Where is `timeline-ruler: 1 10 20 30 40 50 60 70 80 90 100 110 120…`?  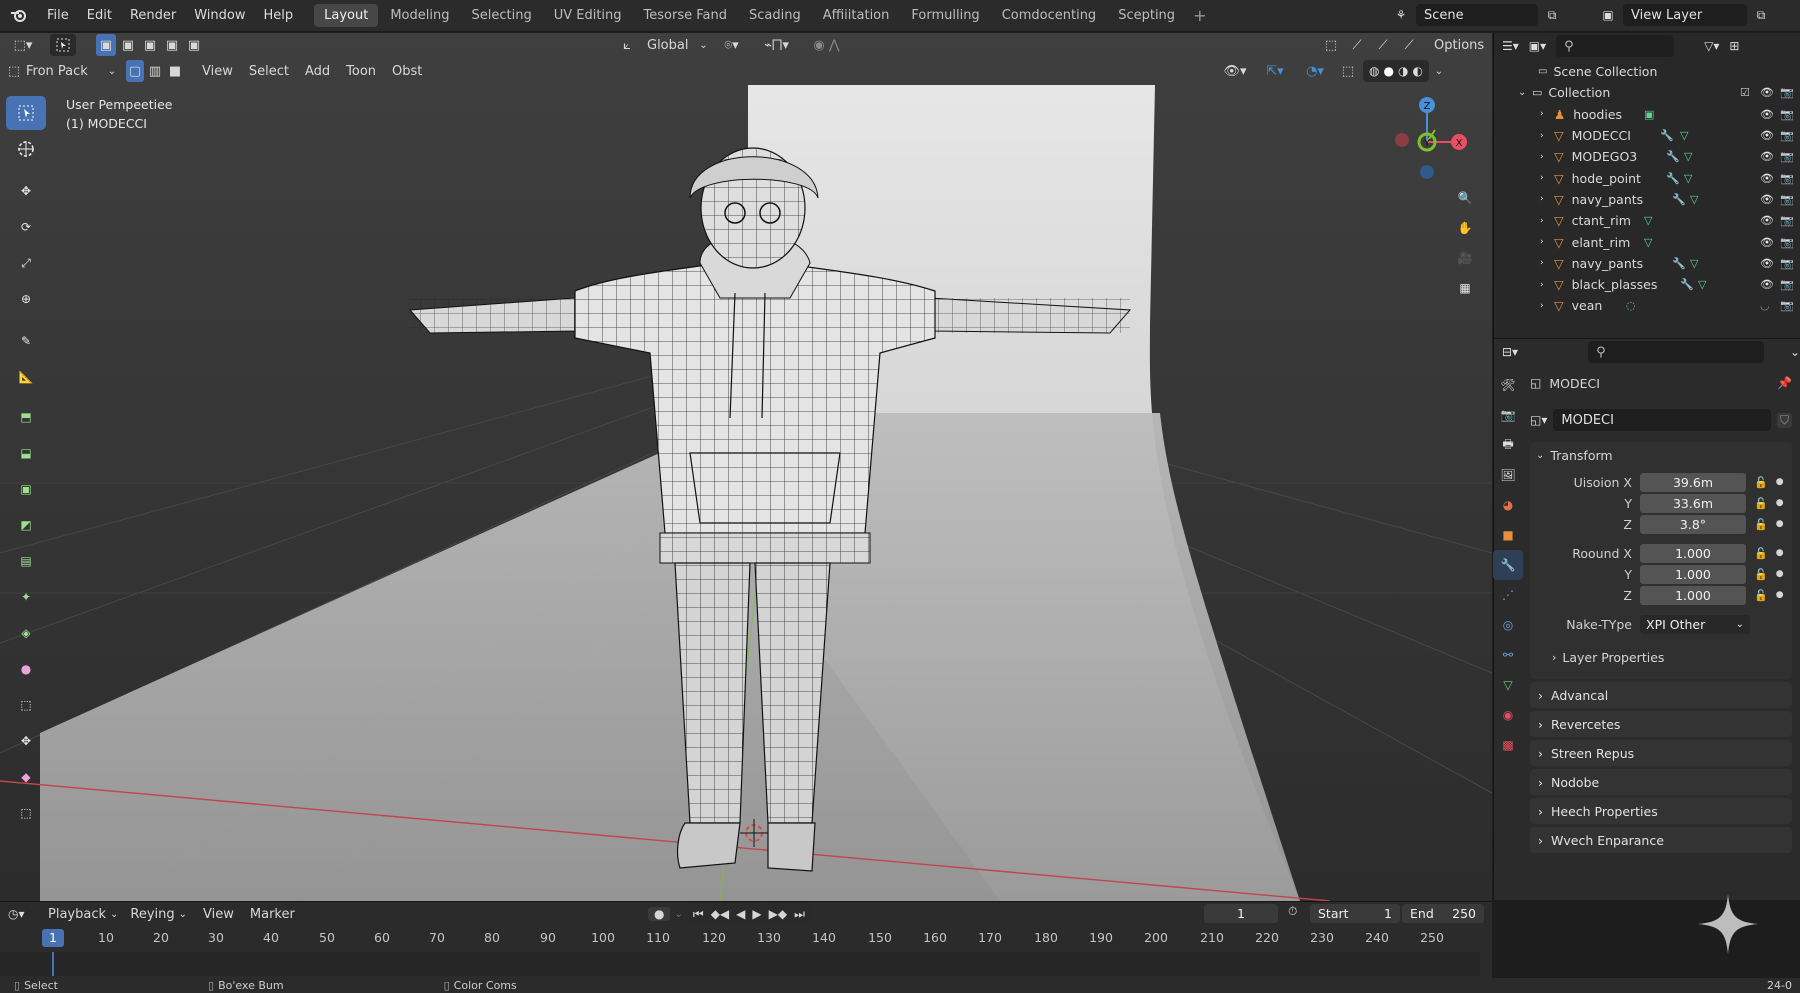 timeline-ruler: 1 10 20 30 40 50 60 70 80 90 100 110 120… is located at coordinates (740, 939).